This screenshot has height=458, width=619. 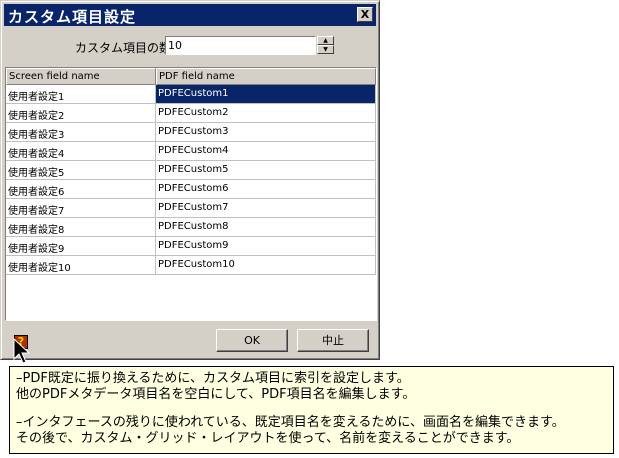 What do you see at coordinates (81, 94) in the screenshot?
I see `screen-field-cell: 使用者設定1` at bounding box center [81, 94].